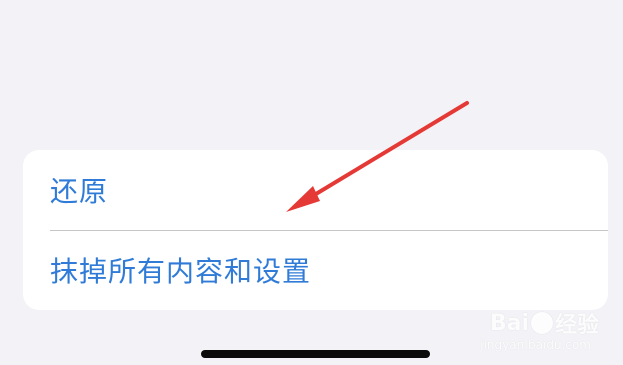 The height and width of the screenshot is (365, 623). What do you see at coordinates (535, 345) in the screenshot?
I see `watermark-subtext: jingyan.baidu.com` at bounding box center [535, 345].